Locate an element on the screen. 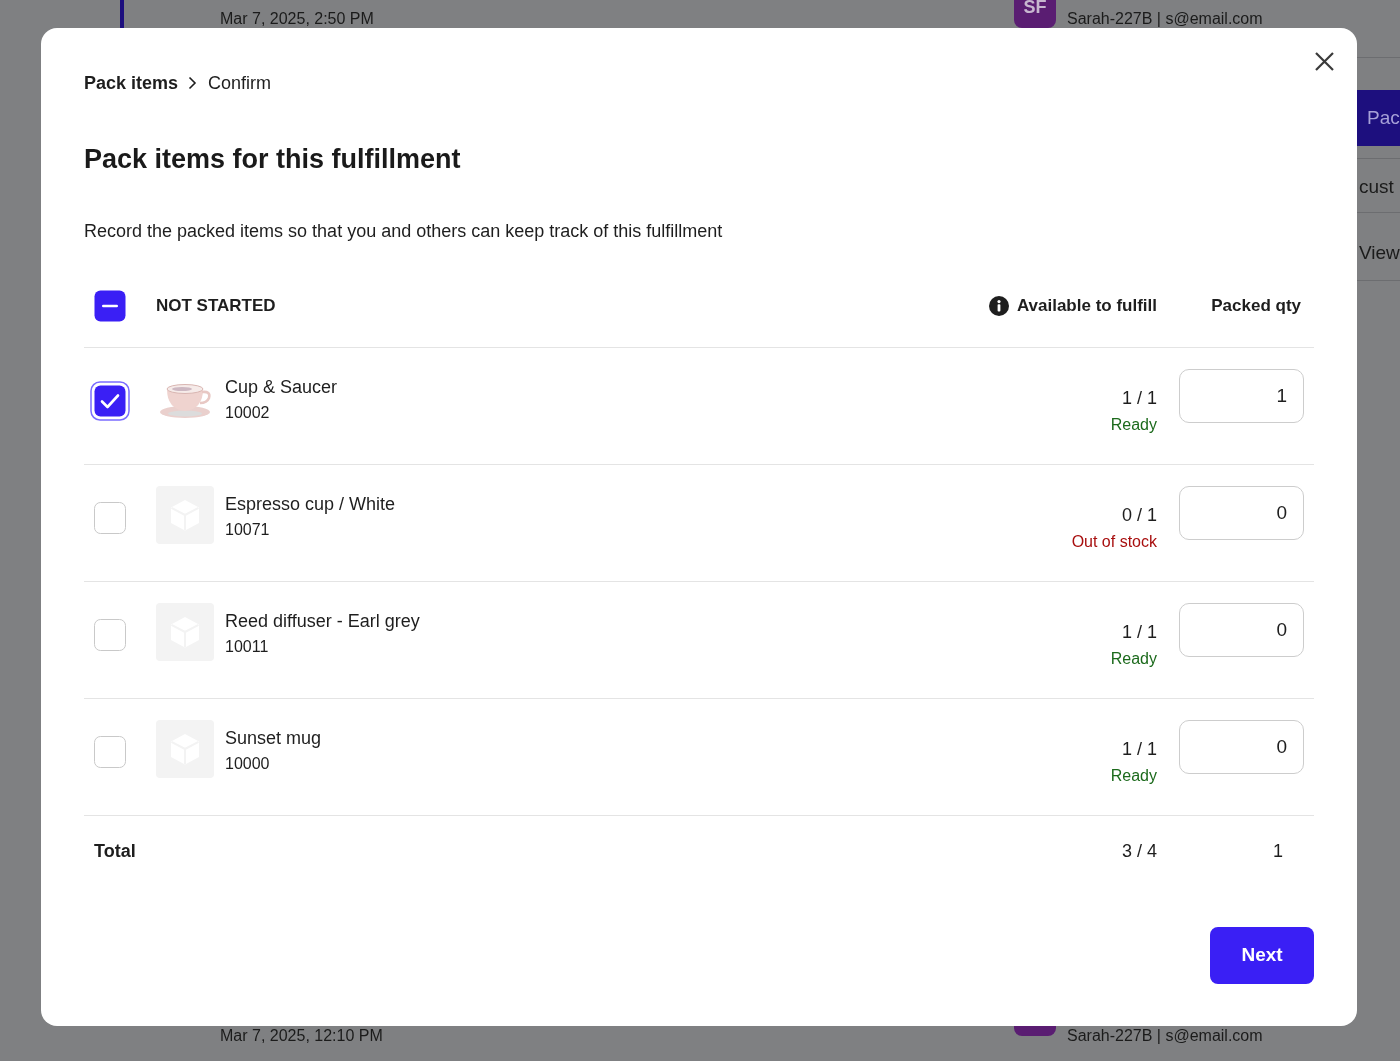 This screenshot has height=1061, width=1400. dialog-title: Pack items for this fulfillment is located at coordinates (273, 159).